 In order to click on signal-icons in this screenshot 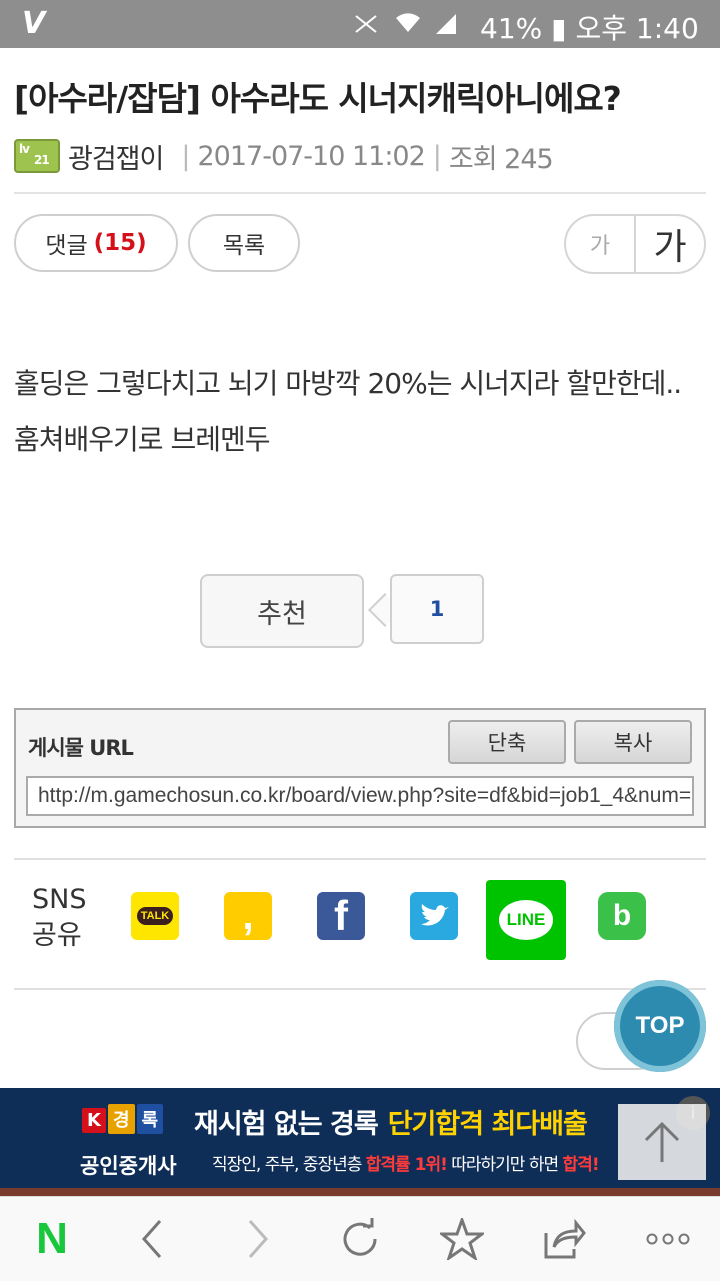, I will do `click(405, 23)`.